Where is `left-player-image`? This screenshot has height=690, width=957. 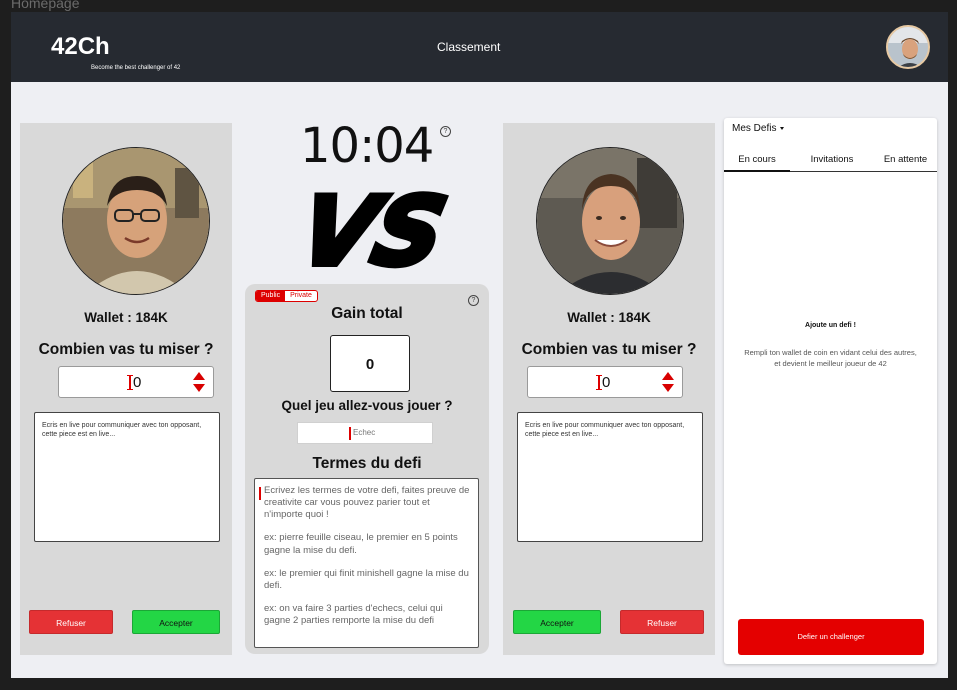 left-player-image is located at coordinates (136, 221).